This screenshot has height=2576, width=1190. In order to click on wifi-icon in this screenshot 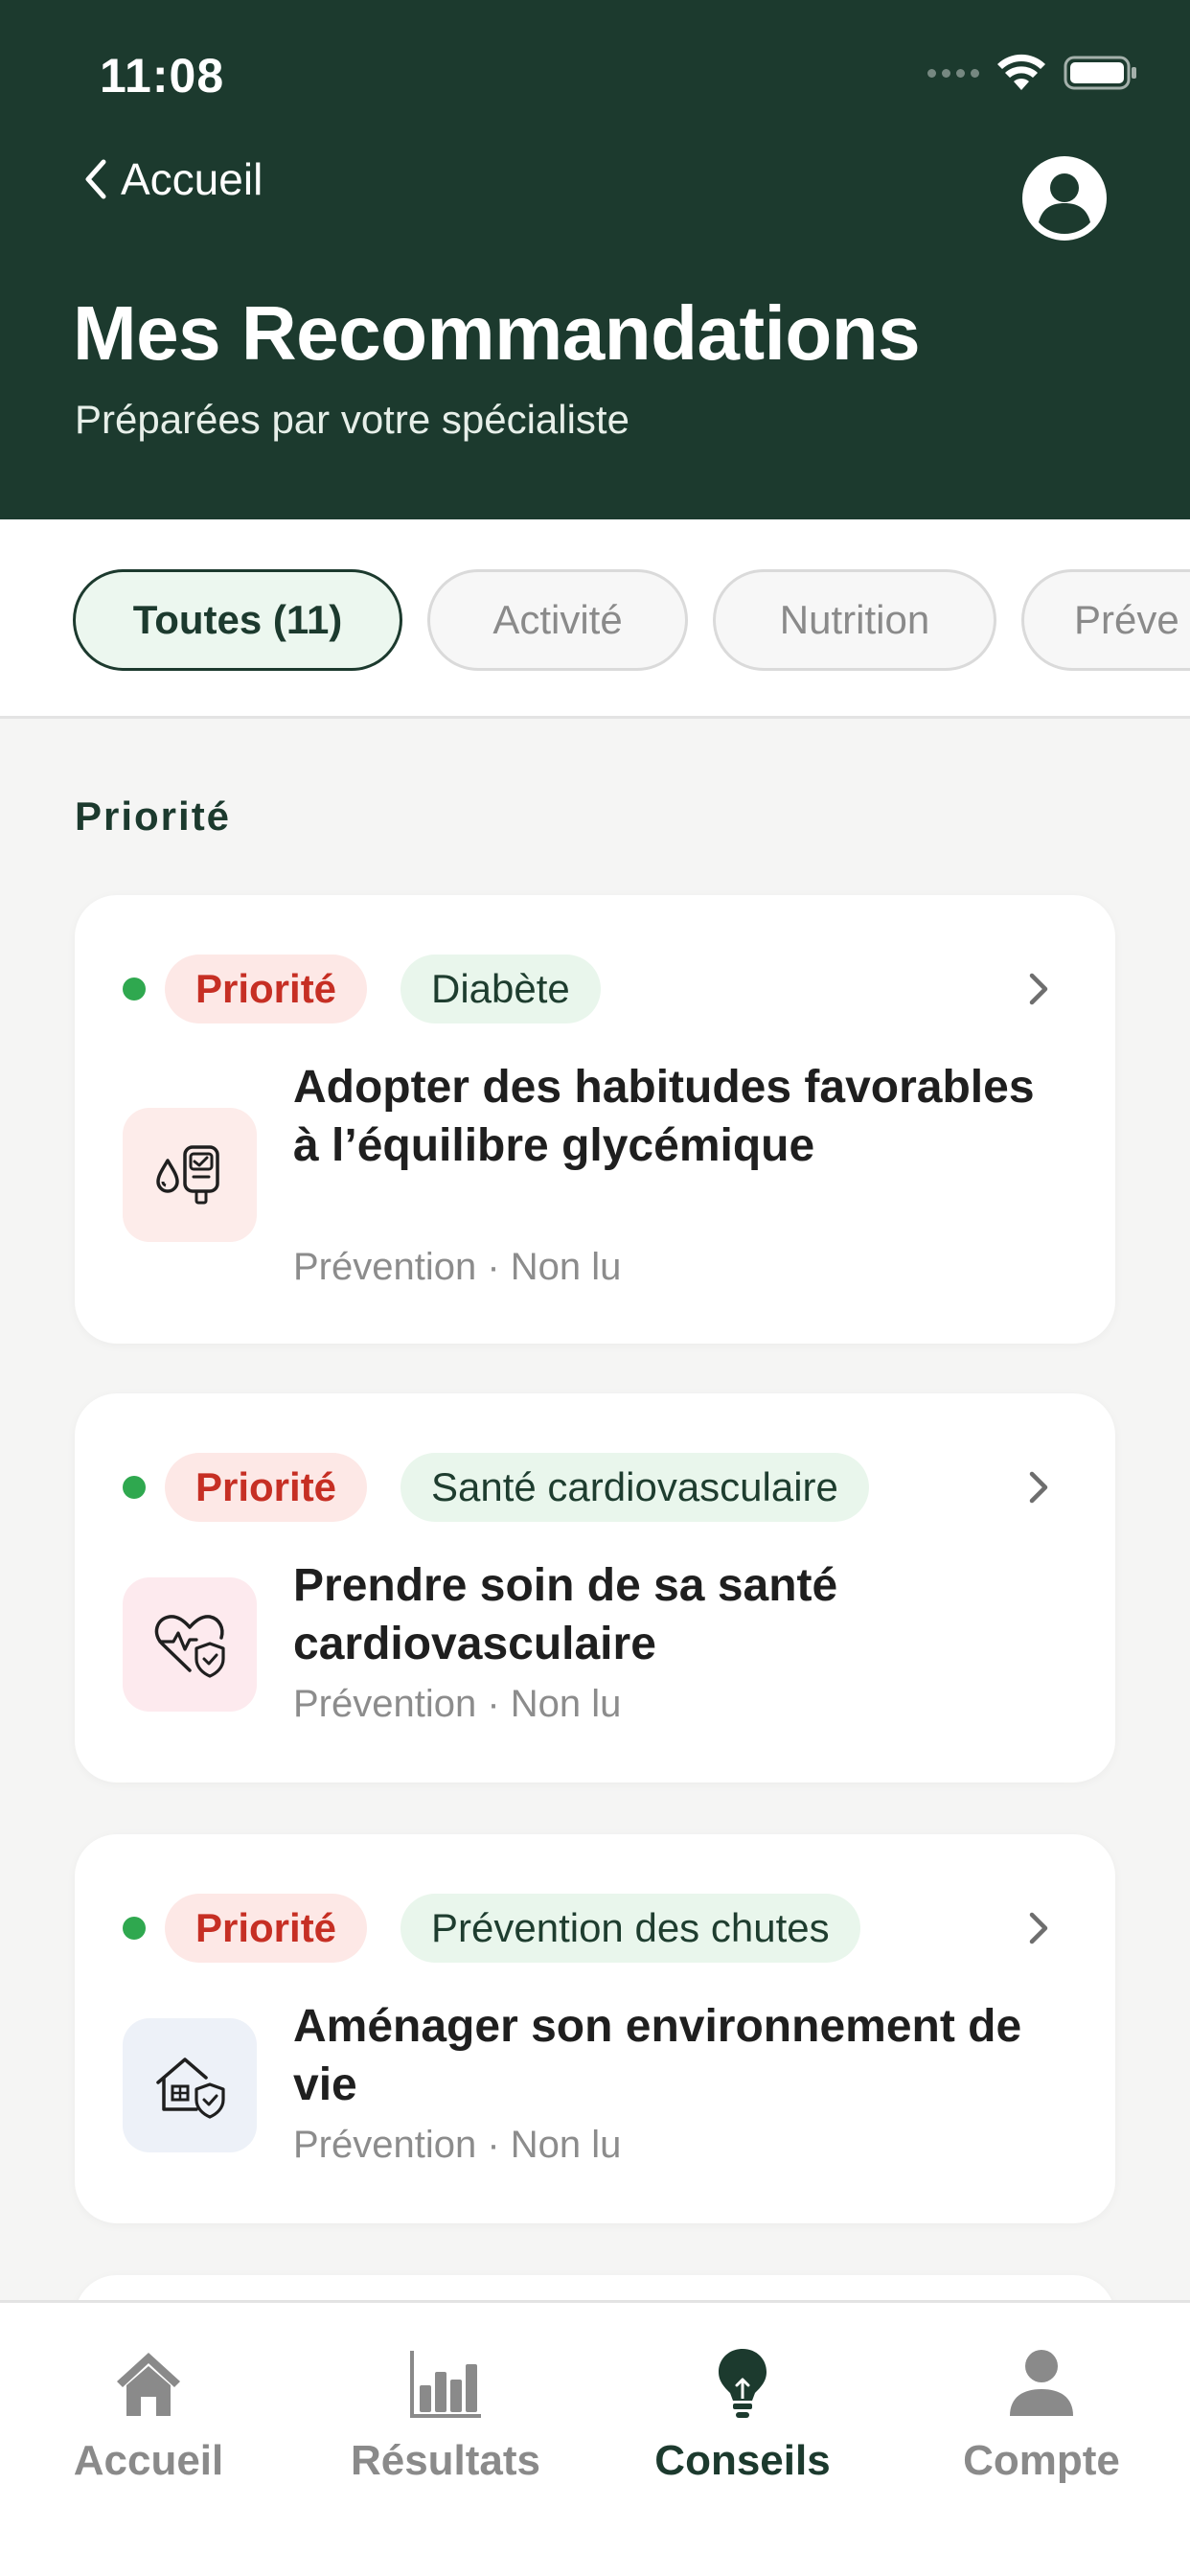, I will do `click(1021, 72)`.